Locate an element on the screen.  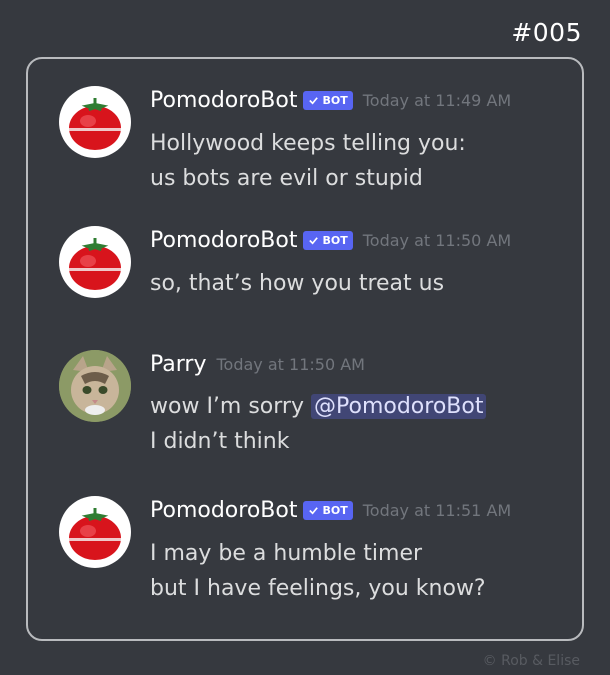
message-text: but I have feelings, you know? is located at coordinates (318, 588).